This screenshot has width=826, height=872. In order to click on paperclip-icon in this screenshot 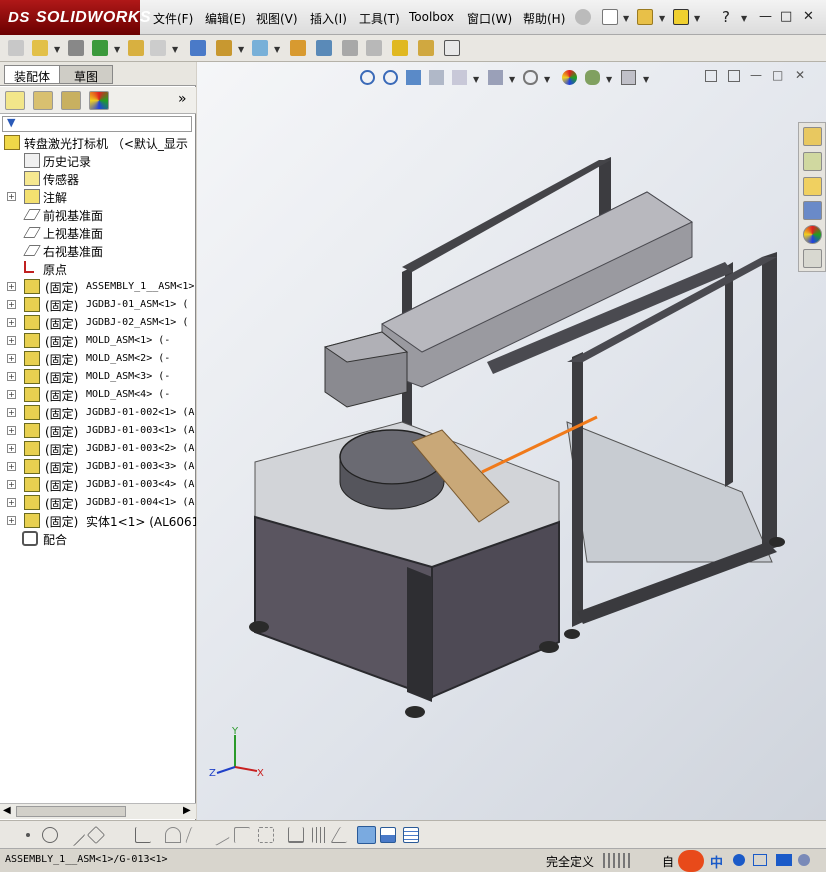, I will do `click(76, 48)`.